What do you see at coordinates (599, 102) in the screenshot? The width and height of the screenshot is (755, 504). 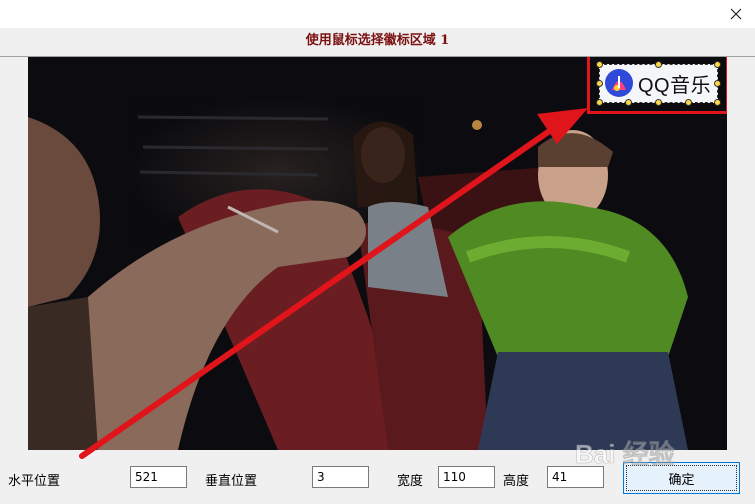 I see `resize-handle-bottom-left` at bounding box center [599, 102].